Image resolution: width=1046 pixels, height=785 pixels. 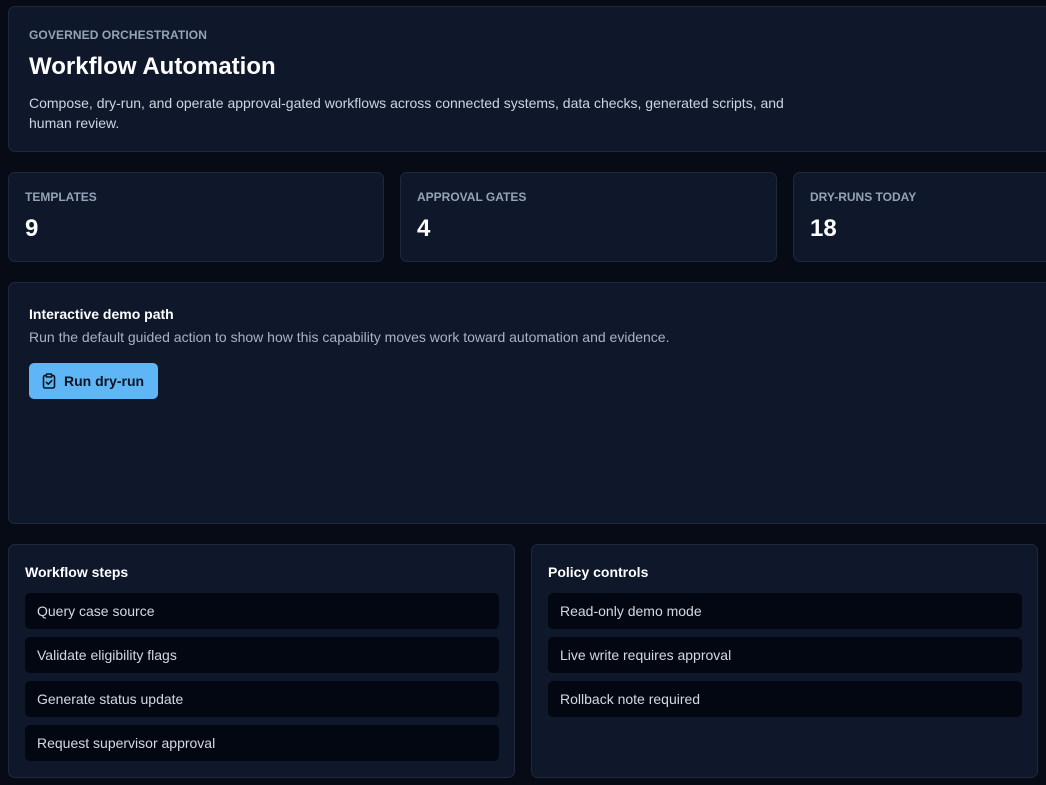 I want to click on clipboard-check-icon, so click(x=49, y=381).